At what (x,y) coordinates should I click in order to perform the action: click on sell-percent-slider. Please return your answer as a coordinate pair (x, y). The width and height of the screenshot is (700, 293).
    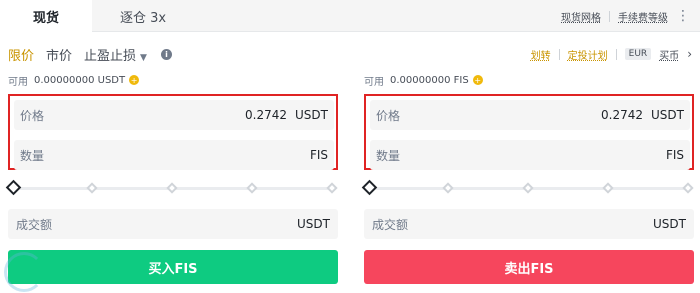
    Looking at the image, I should click on (527, 187).